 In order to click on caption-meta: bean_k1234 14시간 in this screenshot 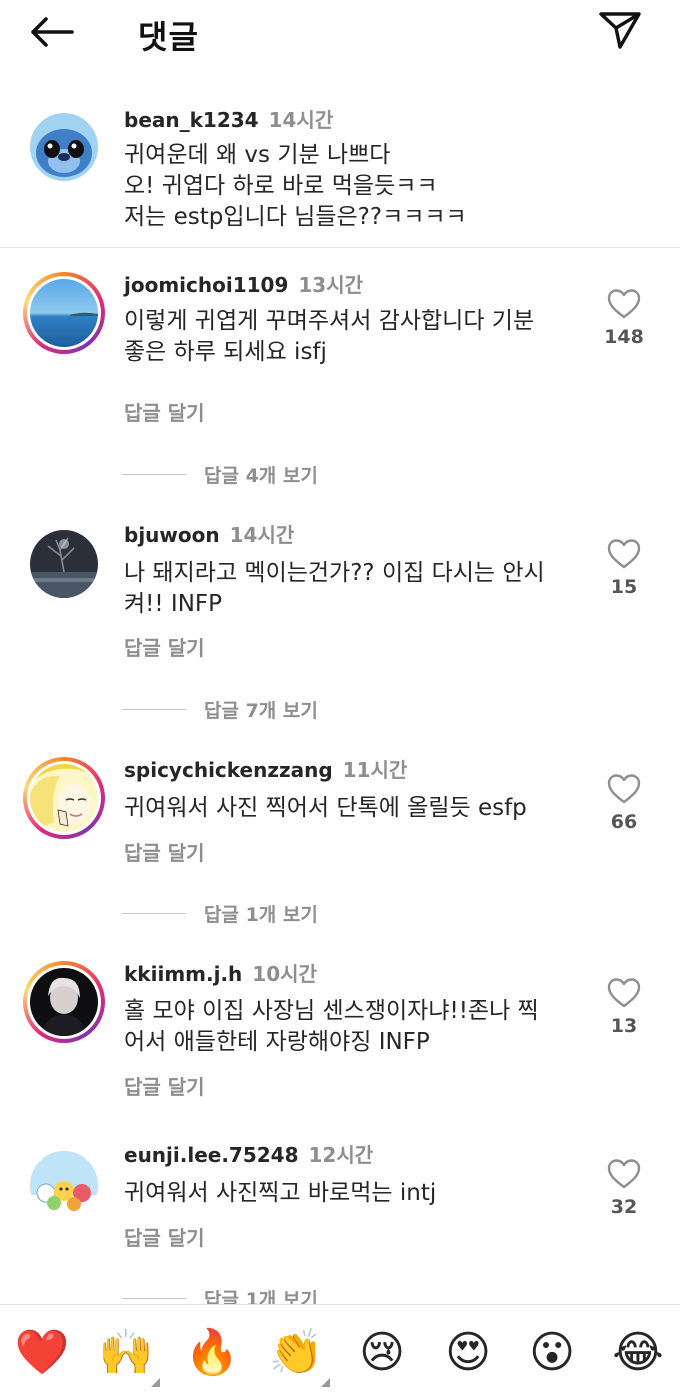, I will do `click(228, 118)`.